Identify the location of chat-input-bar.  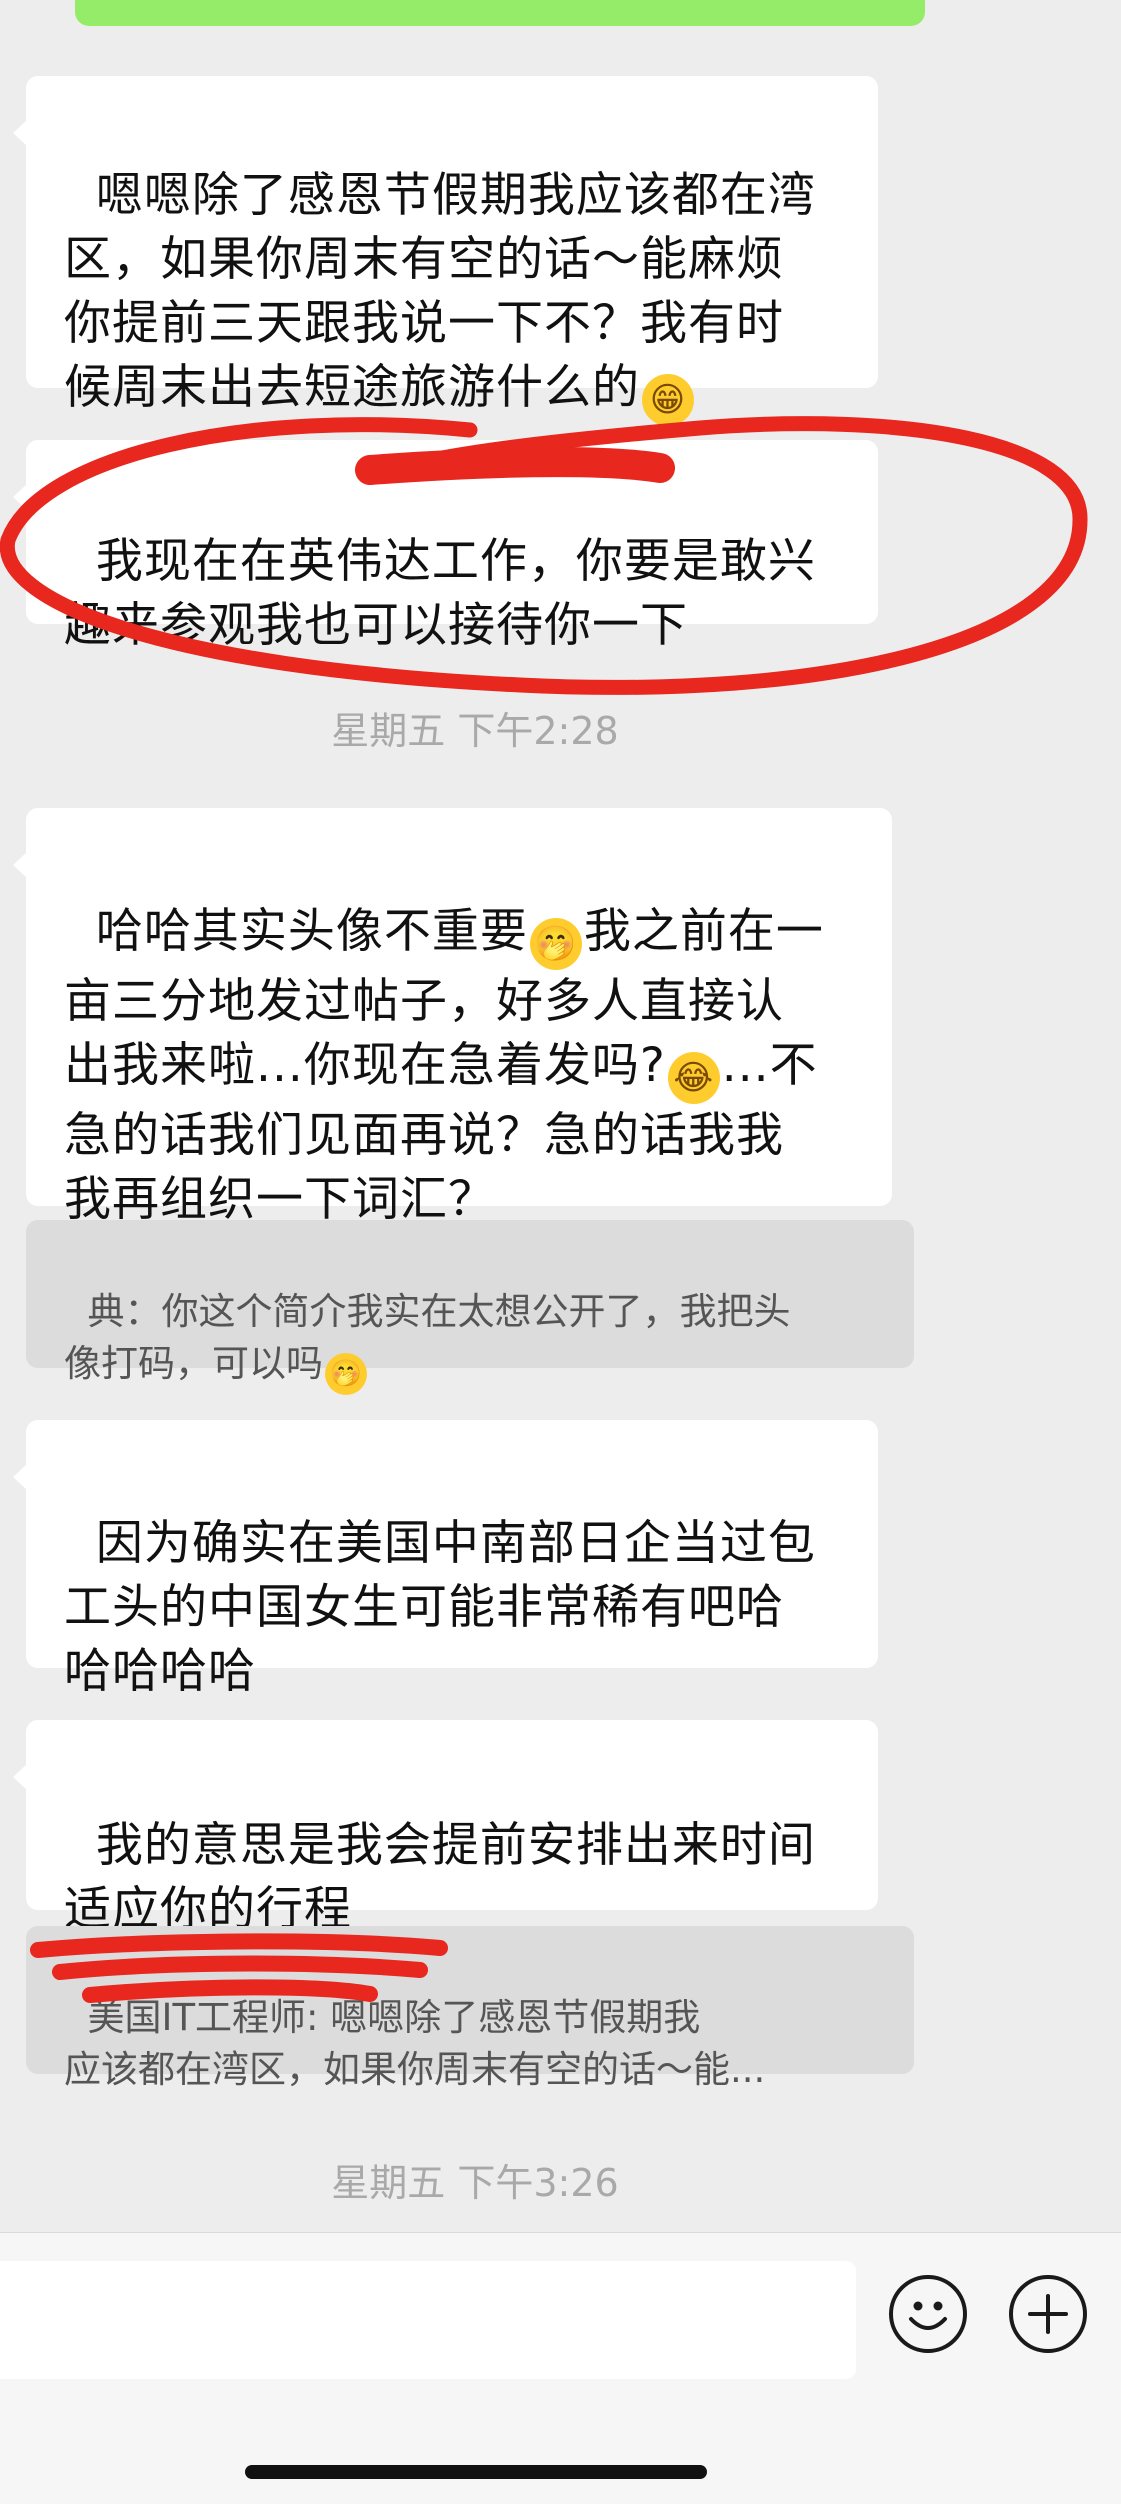
(560, 2368).